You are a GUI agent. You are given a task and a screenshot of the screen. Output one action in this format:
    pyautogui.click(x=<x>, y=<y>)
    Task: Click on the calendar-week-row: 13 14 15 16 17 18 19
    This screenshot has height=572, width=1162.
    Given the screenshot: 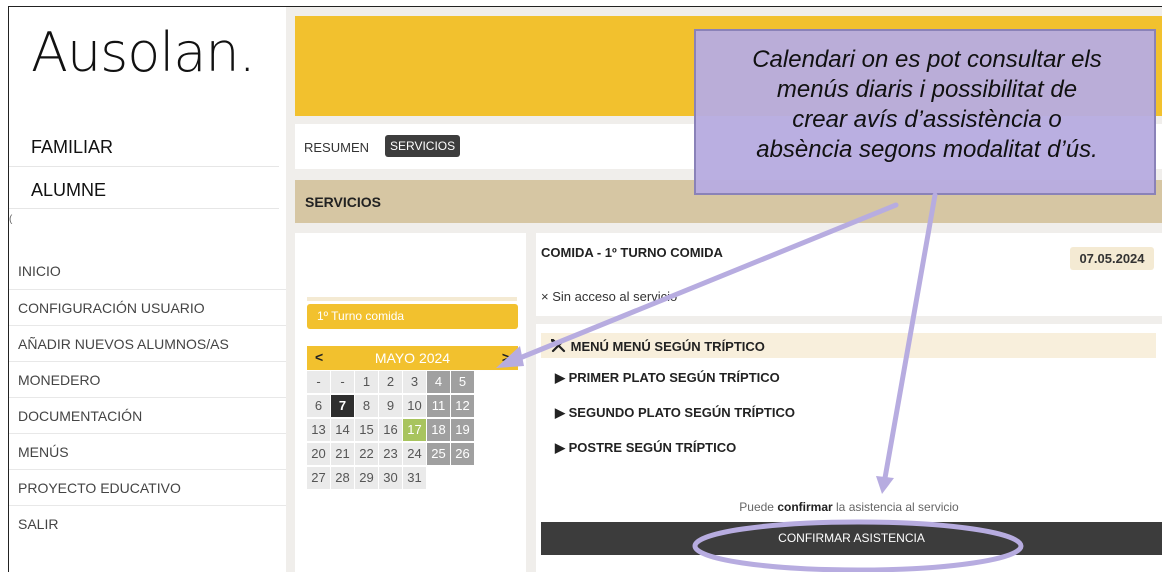 What is the action you would take?
    pyautogui.click(x=412, y=430)
    